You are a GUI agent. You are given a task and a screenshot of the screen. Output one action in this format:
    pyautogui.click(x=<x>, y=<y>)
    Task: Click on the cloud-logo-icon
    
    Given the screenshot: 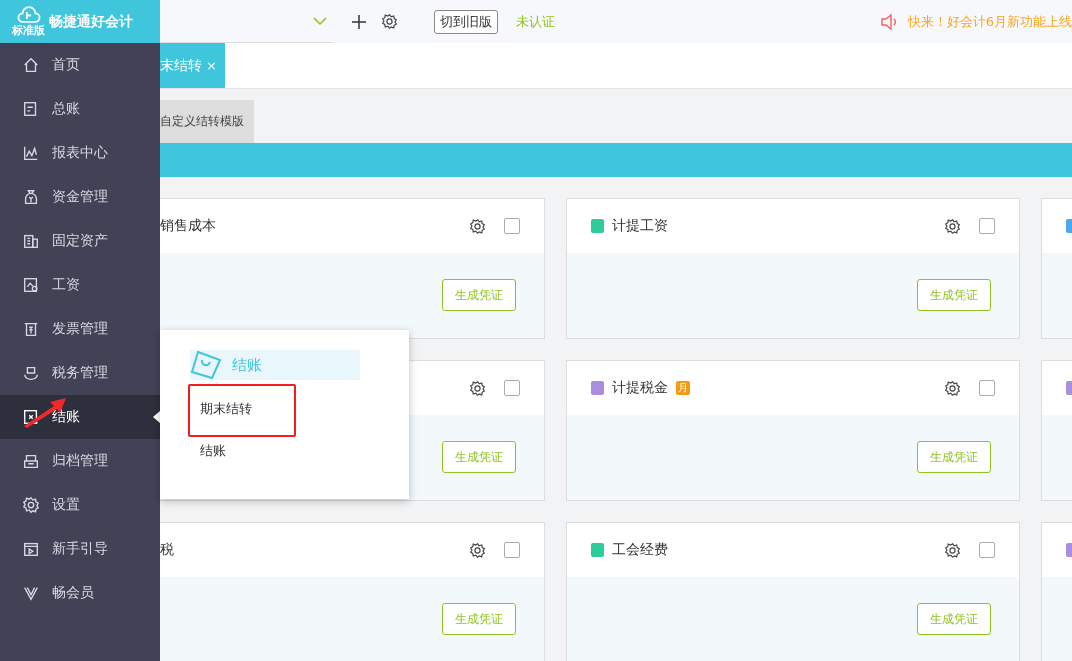 What is the action you would take?
    pyautogui.click(x=28, y=15)
    